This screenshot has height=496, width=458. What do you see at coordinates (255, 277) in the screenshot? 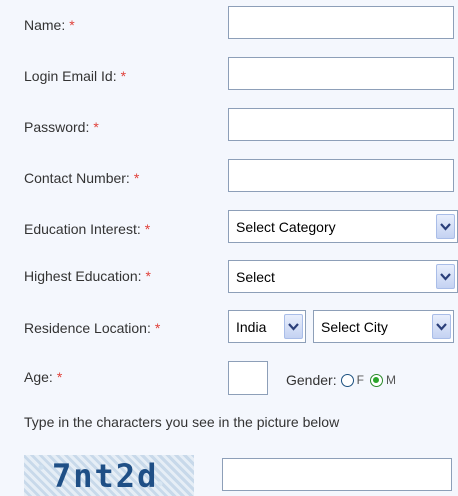
I see `highest-education-selected: Select` at bounding box center [255, 277].